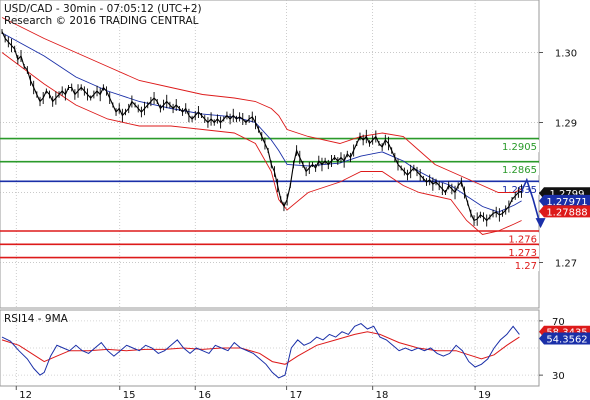  What do you see at coordinates (526, 266) in the screenshot?
I see `level-label: 1.27` at bounding box center [526, 266].